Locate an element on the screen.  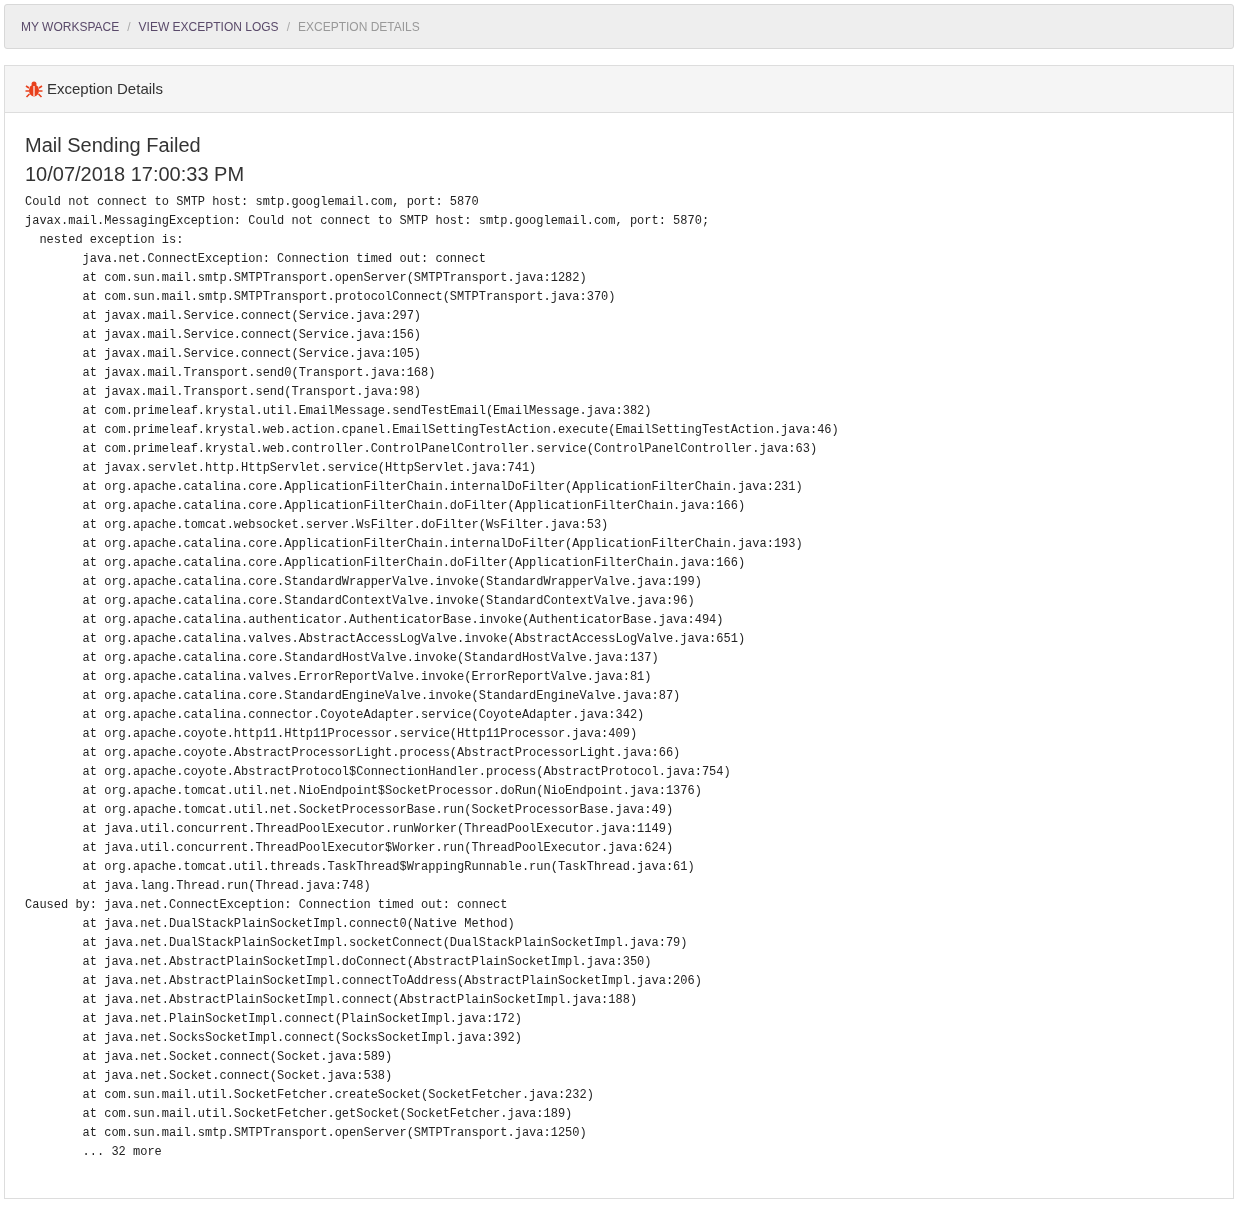
log-line: java.net.ConnectException: Connection timed out: connect is located at coordinates (284, 259).